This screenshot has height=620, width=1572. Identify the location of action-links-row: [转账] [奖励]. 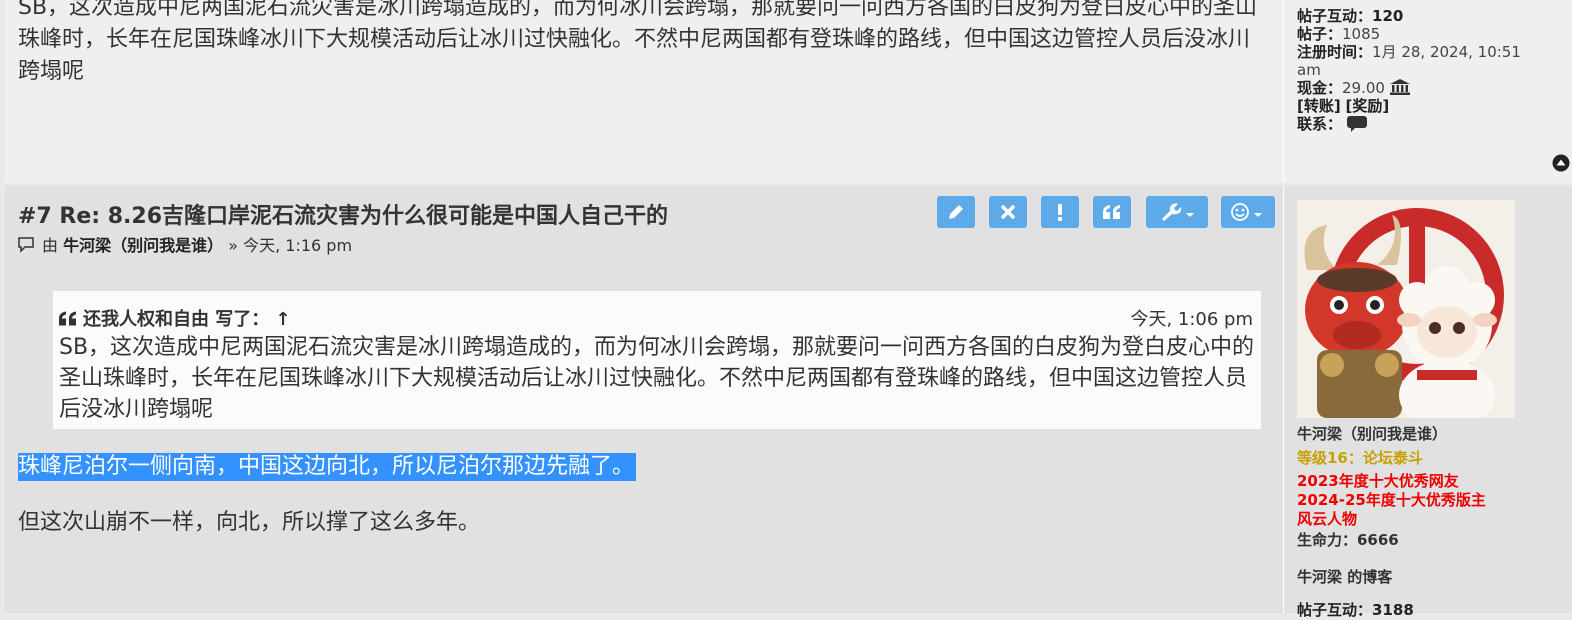
(1432, 106).